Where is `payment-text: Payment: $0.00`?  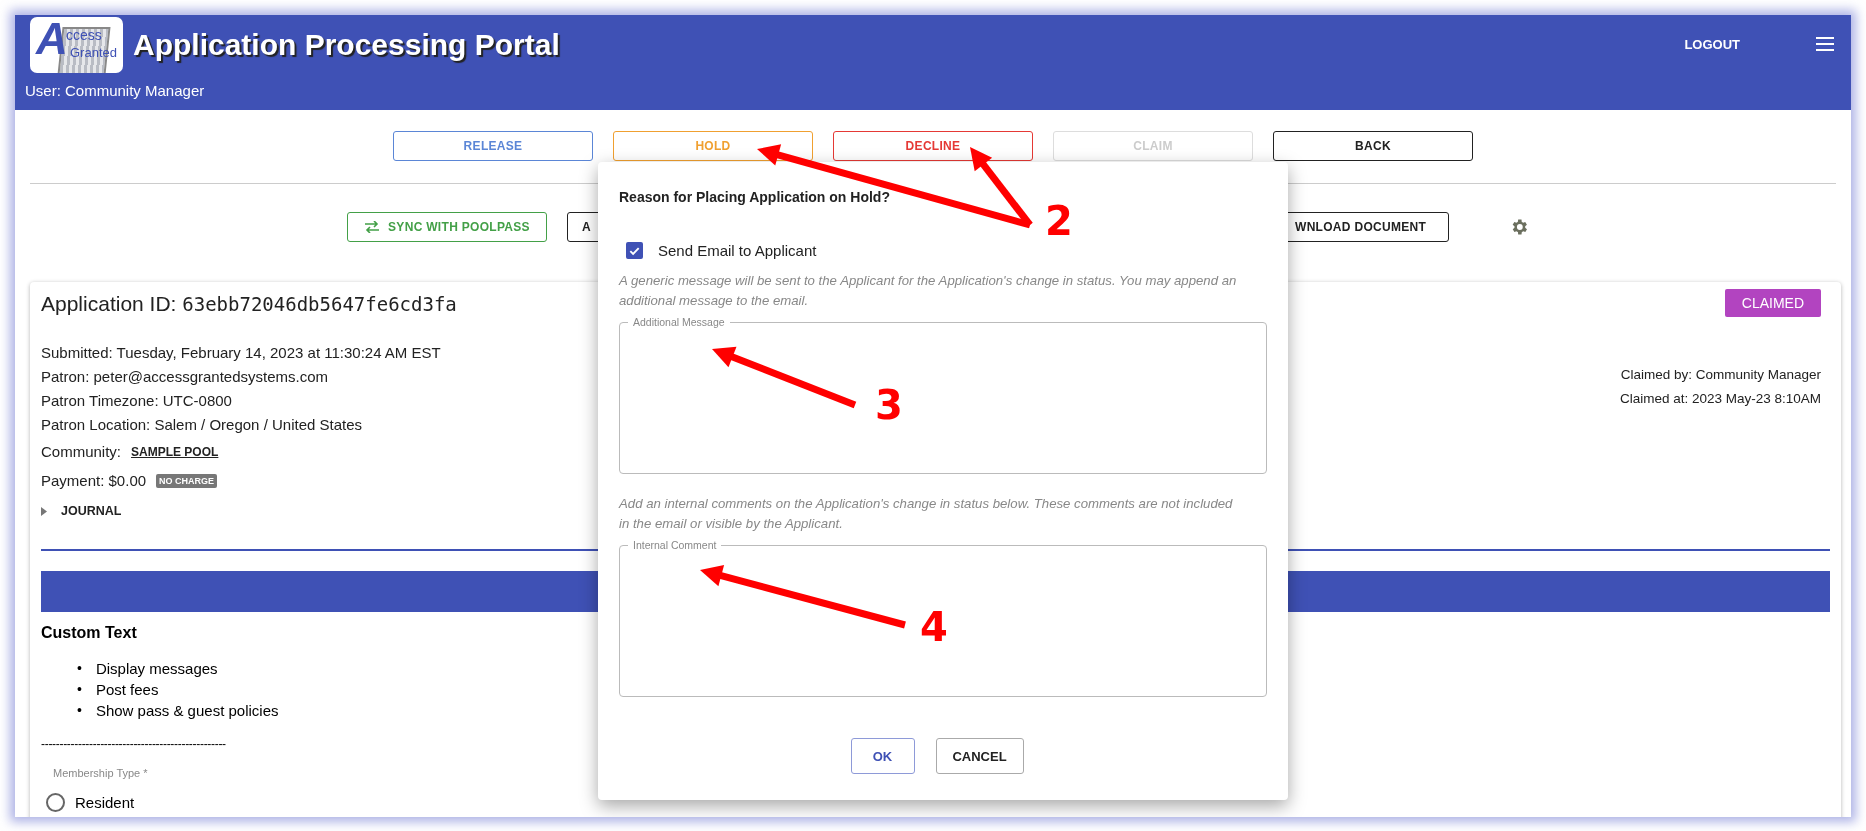 payment-text: Payment: $0.00 is located at coordinates (94, 480).